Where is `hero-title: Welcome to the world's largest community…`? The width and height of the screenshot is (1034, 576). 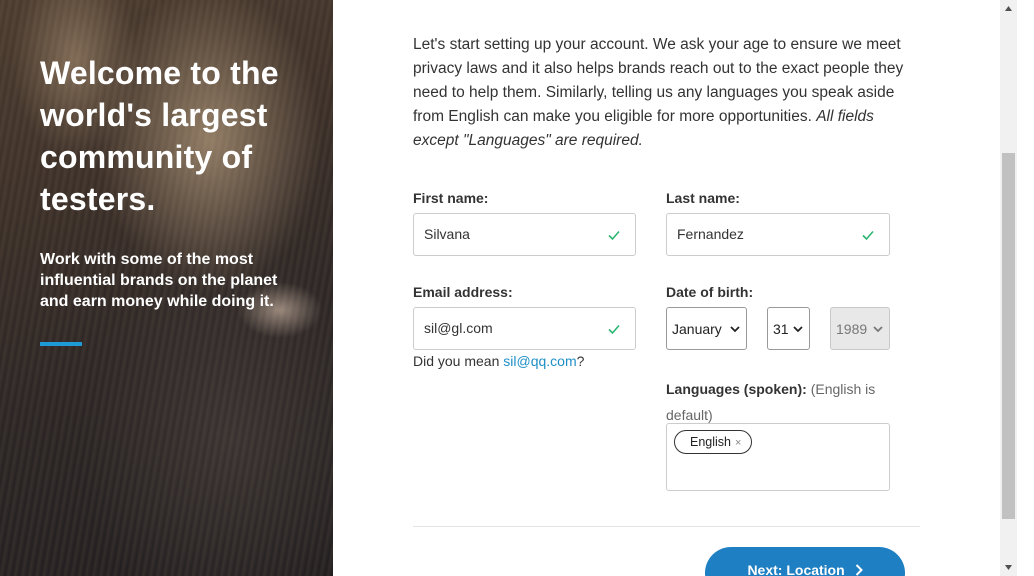 hero-title: Welcome to the world's largest community… is located at coordinates (159, 136).